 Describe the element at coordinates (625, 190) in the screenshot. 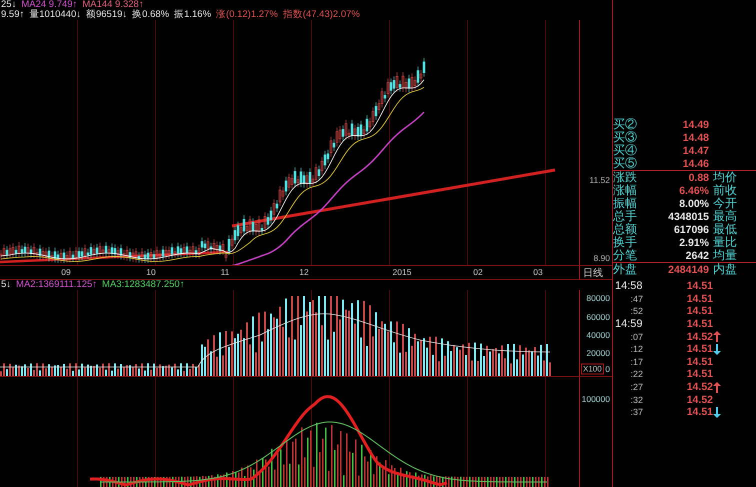

I see `stat-label: 涨幅` at that location.